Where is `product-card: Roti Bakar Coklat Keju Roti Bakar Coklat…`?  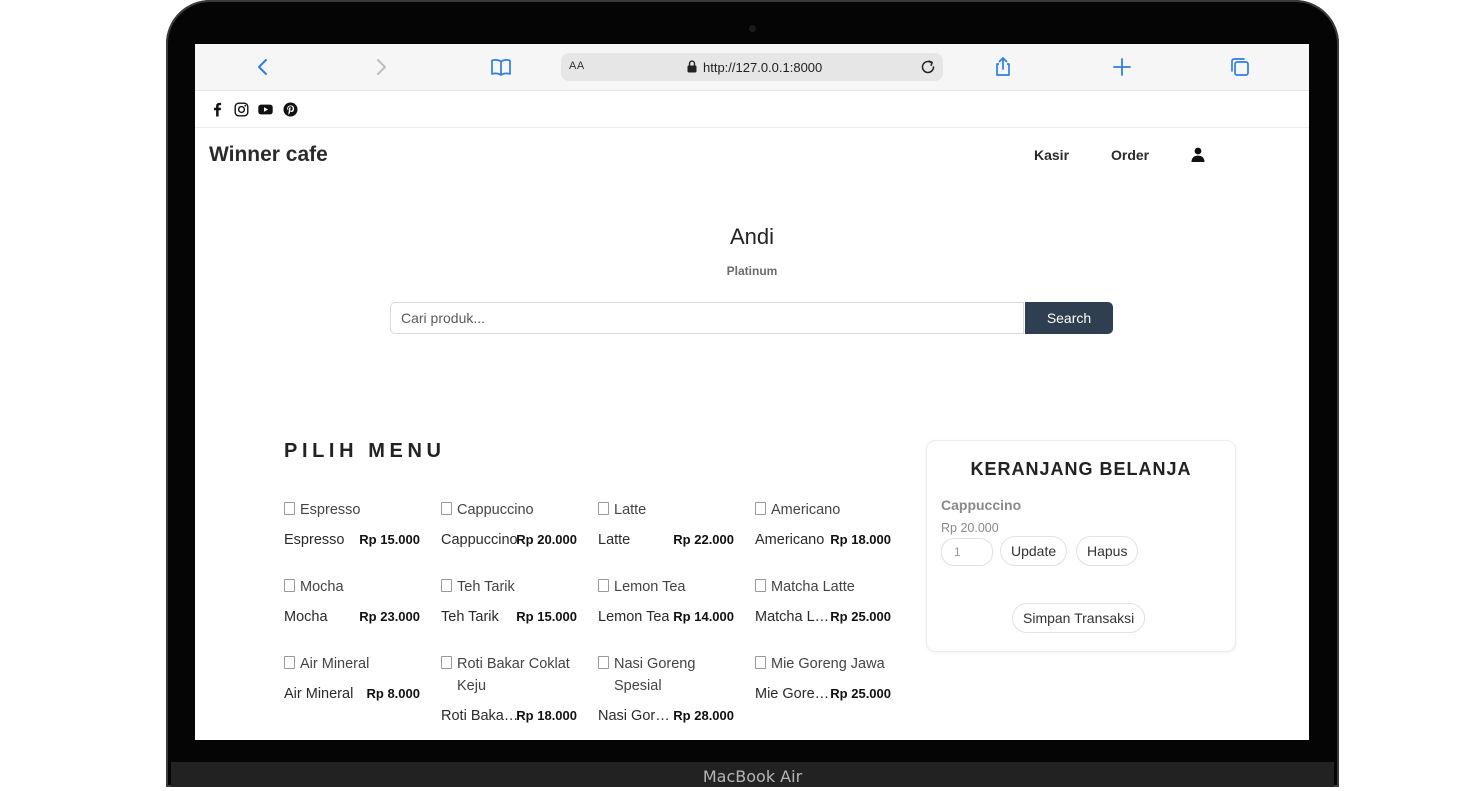 product-card: Roti Bakar Coklat Keju Roti Bakar Coklat… is located at coordinates (512, 691).